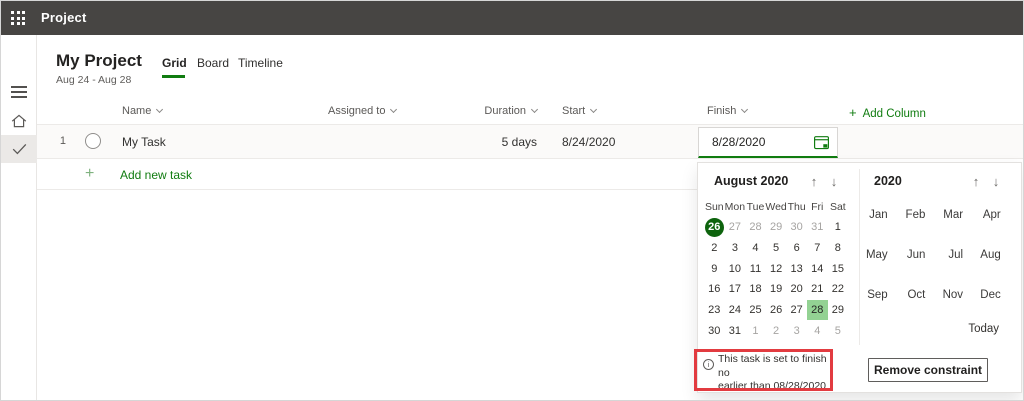 The width and height of the screenshot is (1024, 401). I want to click on calendar-day: 20, so click(796, 289).